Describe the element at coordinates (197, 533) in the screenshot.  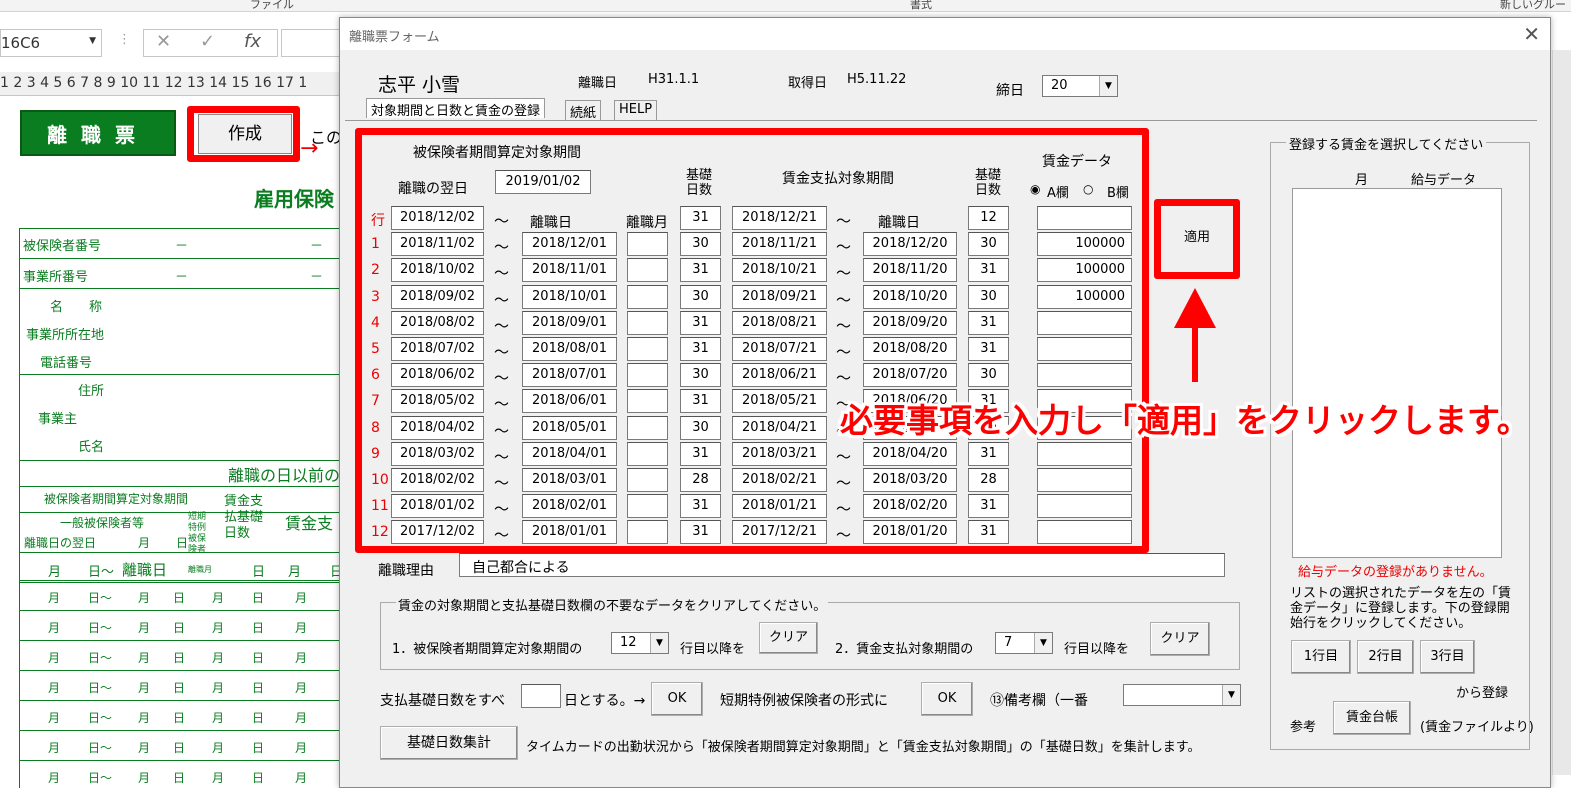
I see `short-term-label: 短期特例被保険者` at that location.